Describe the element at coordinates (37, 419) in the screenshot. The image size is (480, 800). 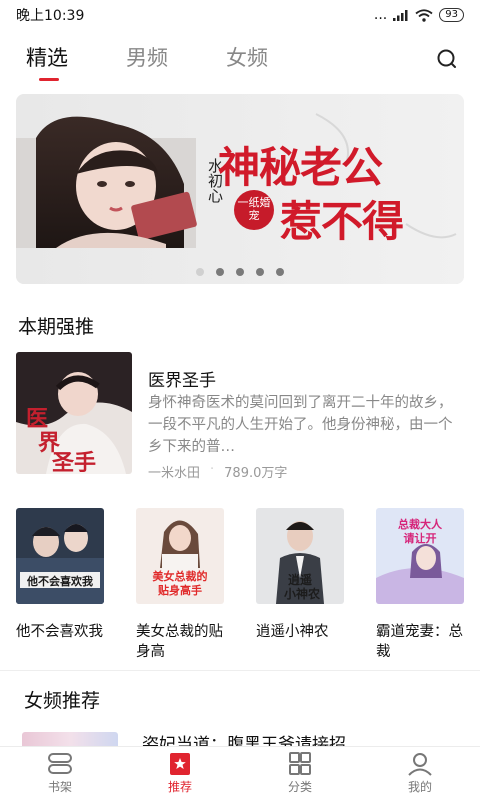
I see `featured-cover-title-part1: 医` at that location.